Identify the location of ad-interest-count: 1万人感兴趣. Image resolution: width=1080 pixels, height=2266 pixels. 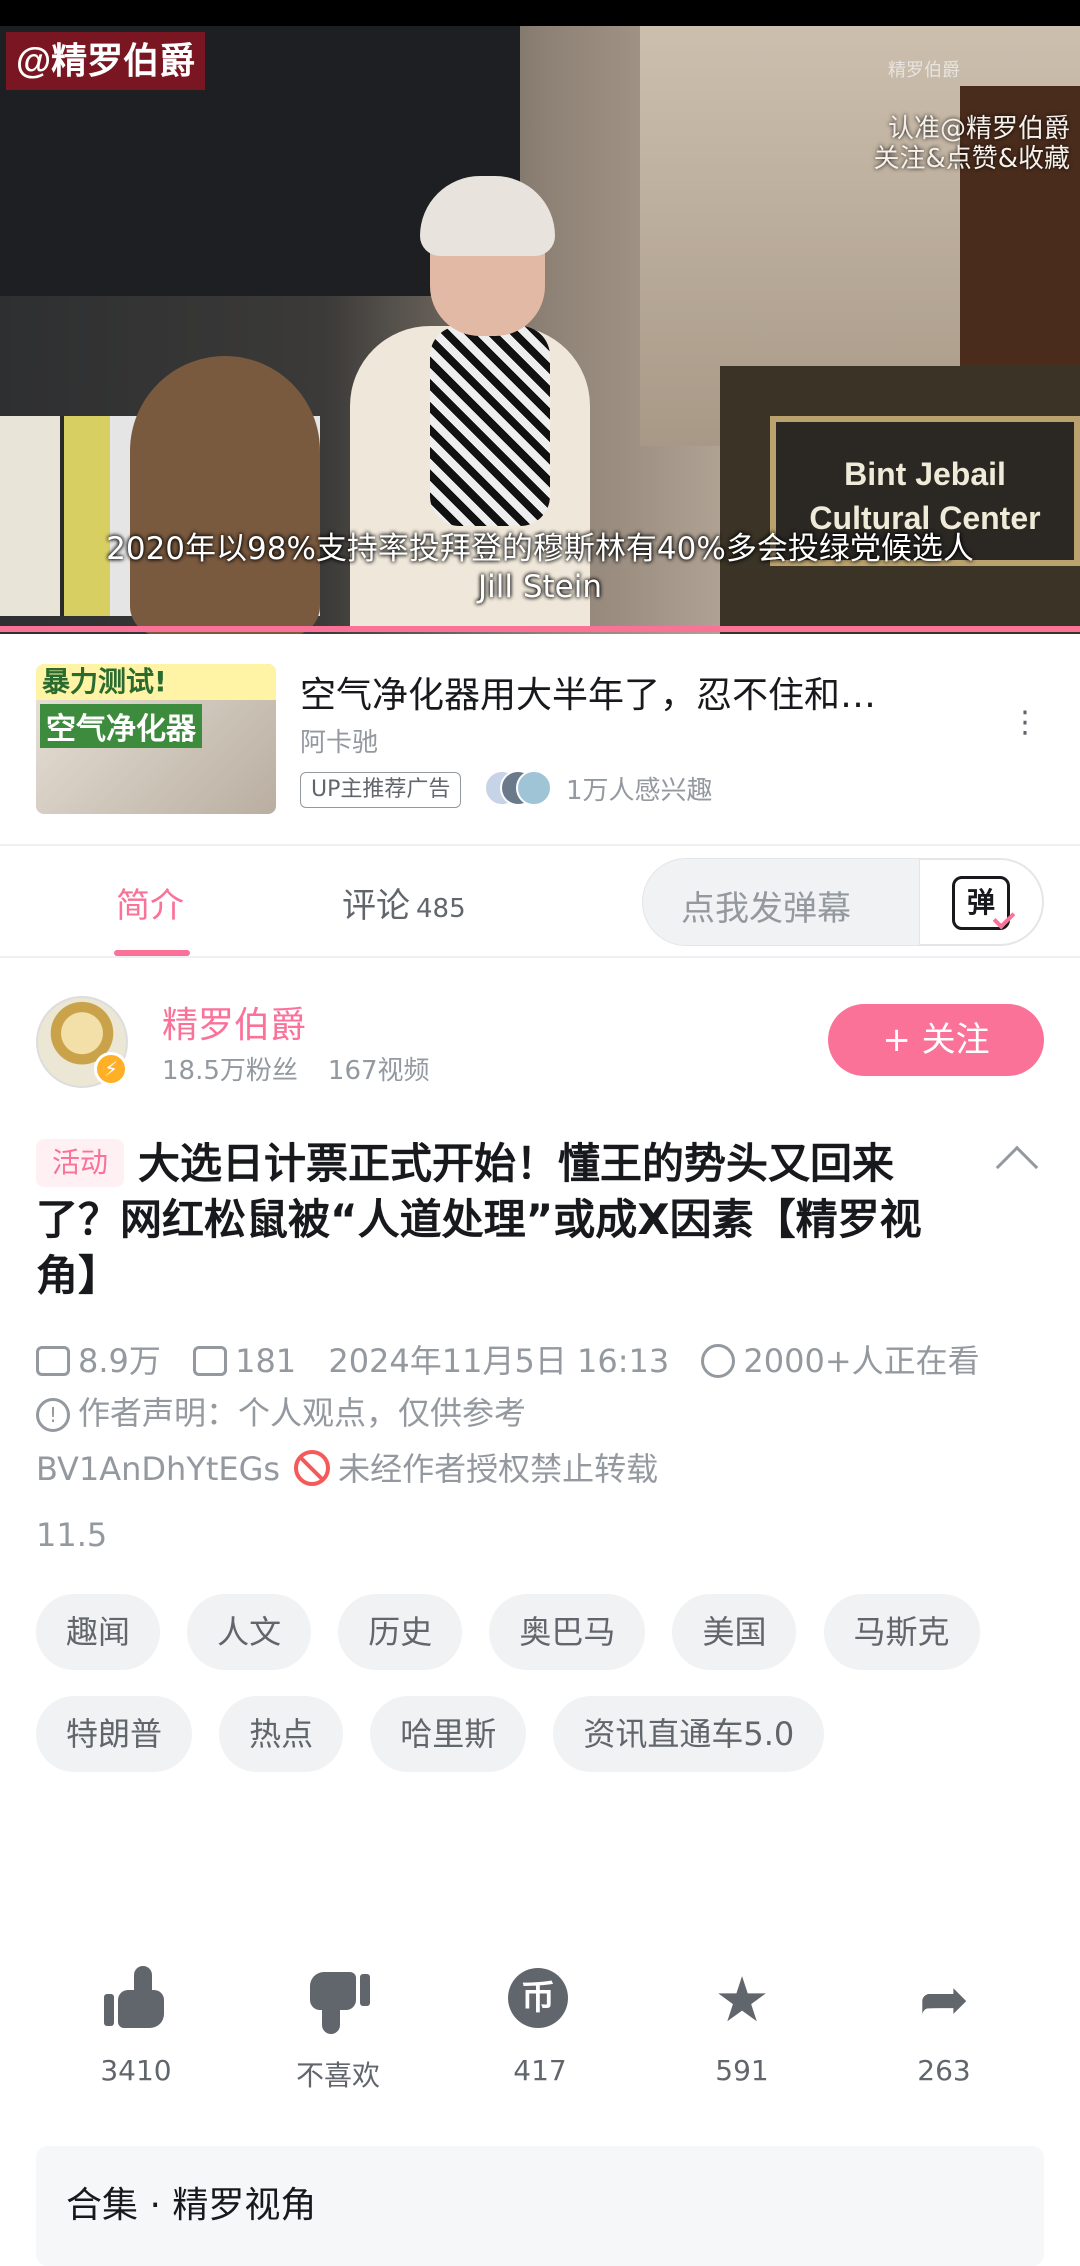
(639, 791).